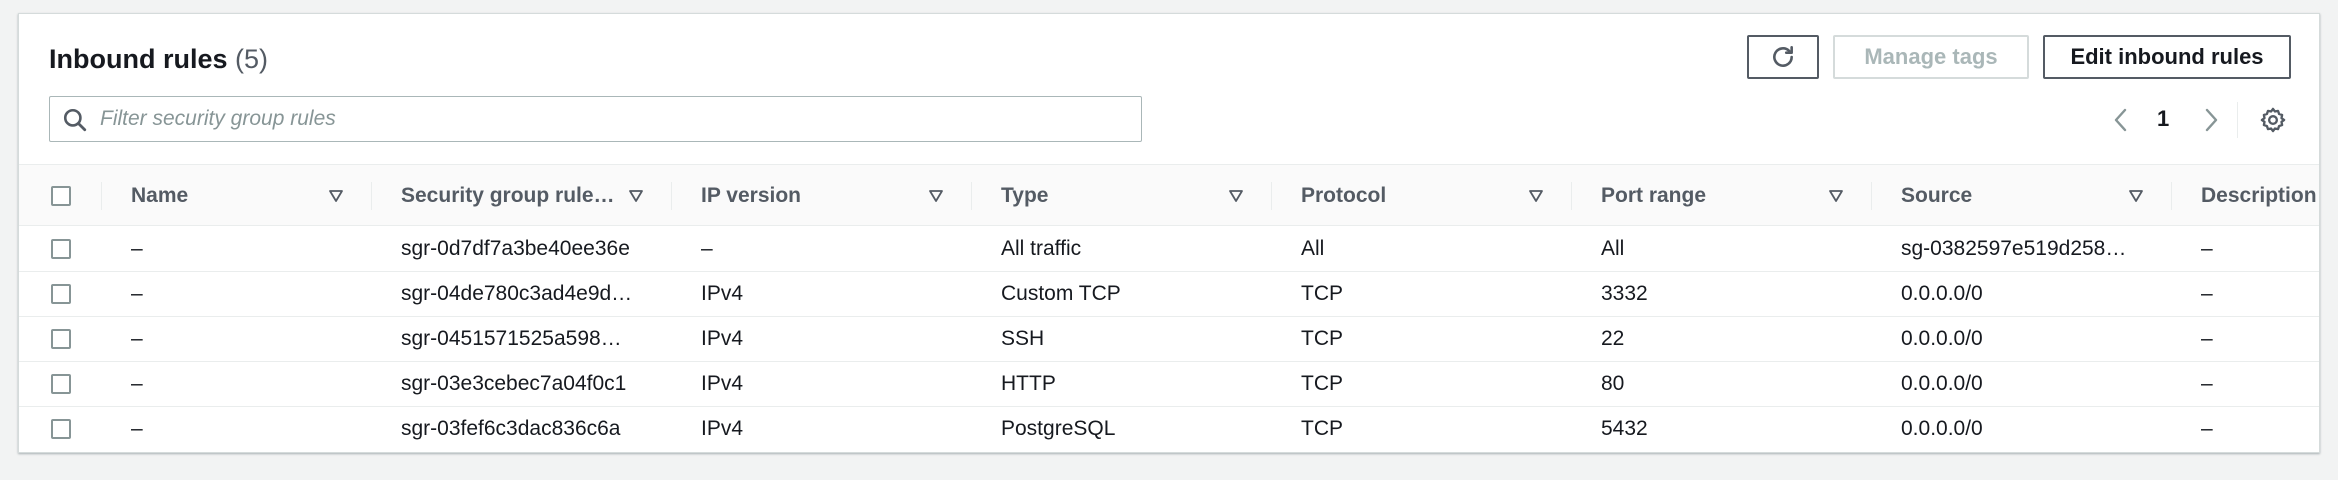  I want to click on previous-page-icon, so click(2121, 120).